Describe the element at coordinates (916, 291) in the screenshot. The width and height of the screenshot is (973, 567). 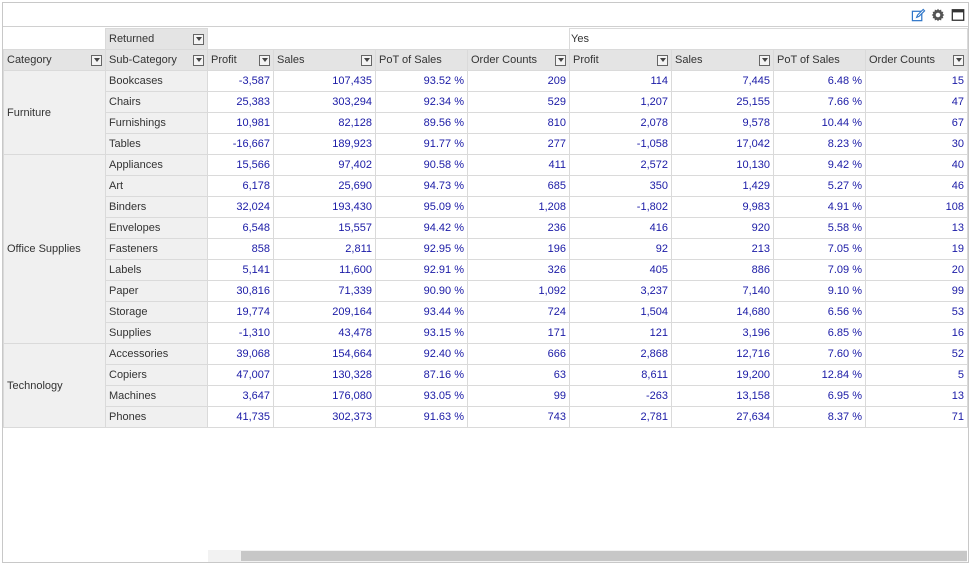
I see `value-cell: 99` at that location.